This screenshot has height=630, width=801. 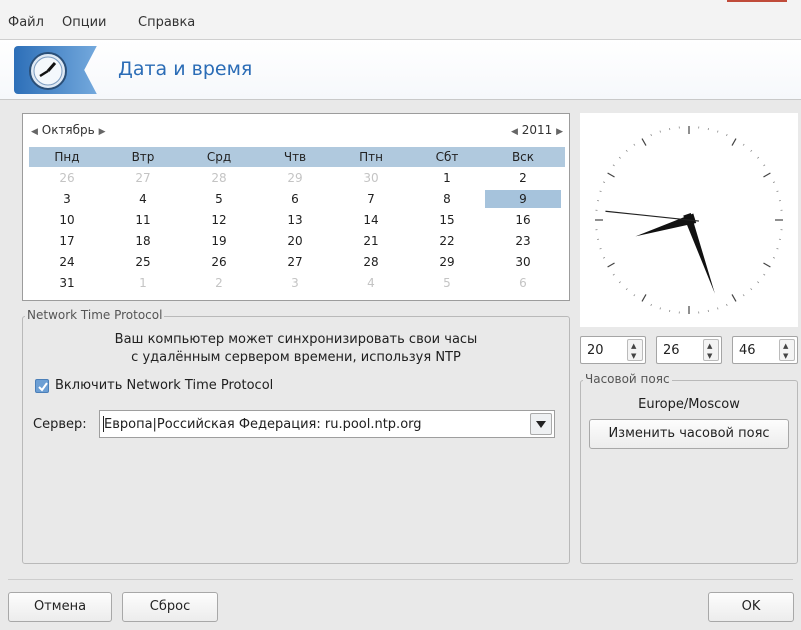 I want to click on ntp-enable-label: Включить Network Time Protocol, so click(x=164, y=385).